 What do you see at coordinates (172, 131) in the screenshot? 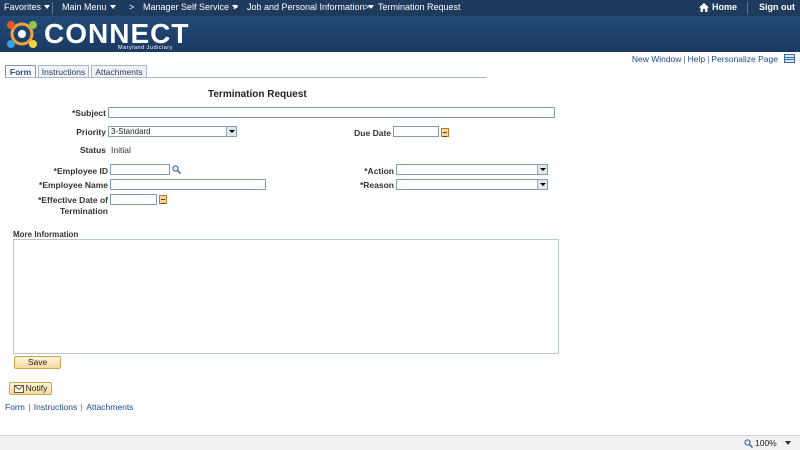
I see `priority-select: 3-Standard` at bounding box center [172, 131].